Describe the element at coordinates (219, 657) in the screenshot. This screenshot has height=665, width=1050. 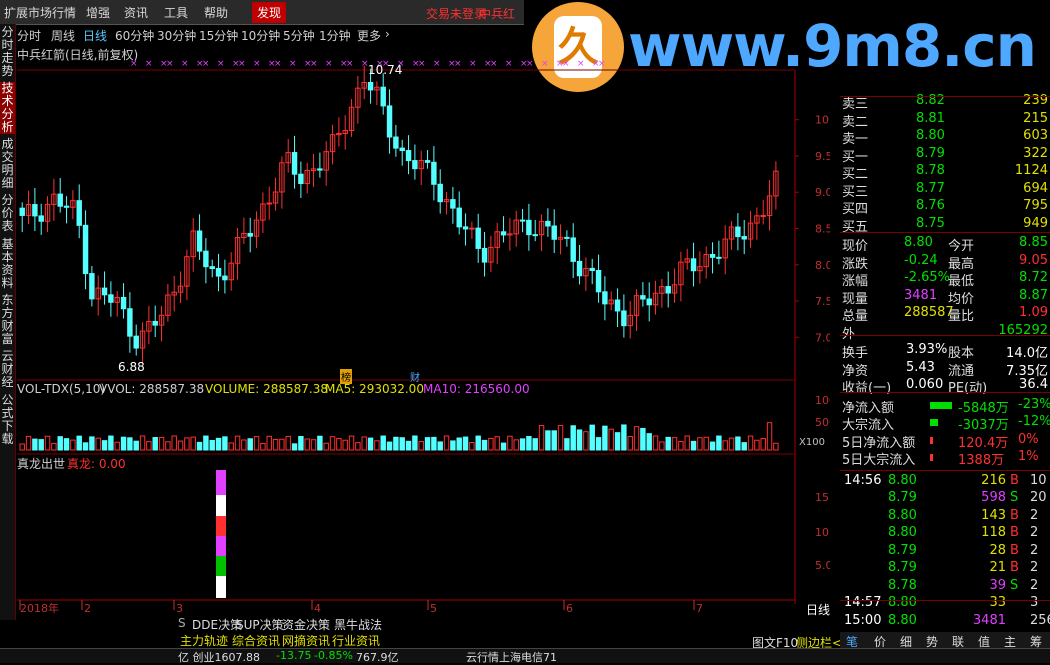
I see `index-name: 亿 创业1607.88` at that location.